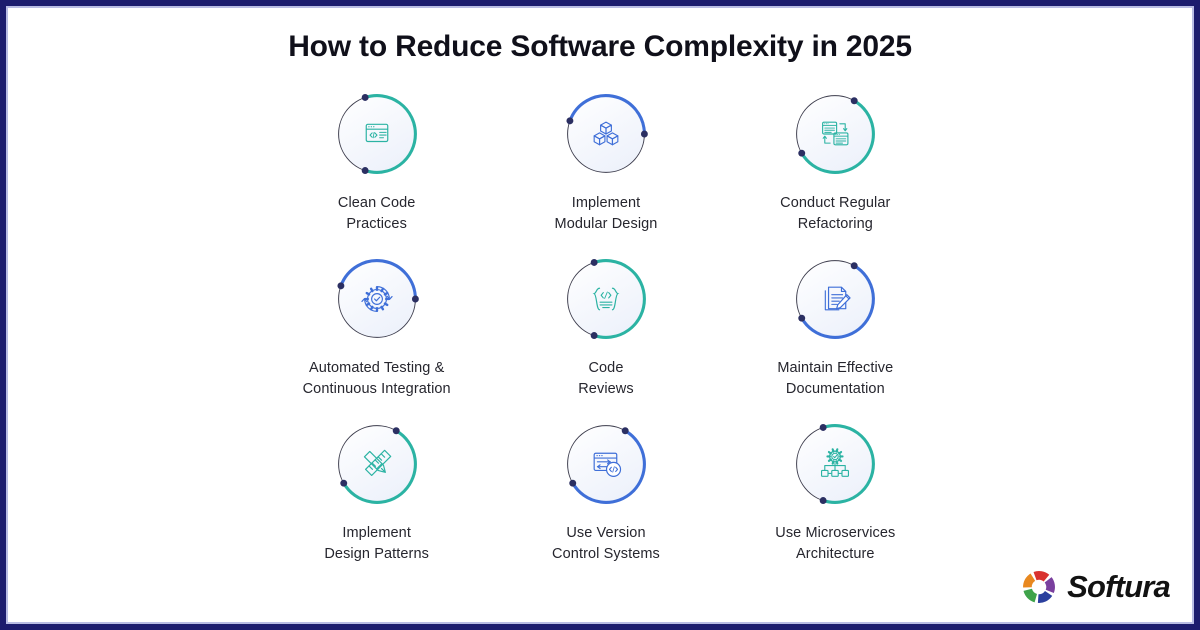  Describe the element at coordinates (835, 214) in the screenshot. I see `practice-label: Conduct Regular Refactoring` at that location.